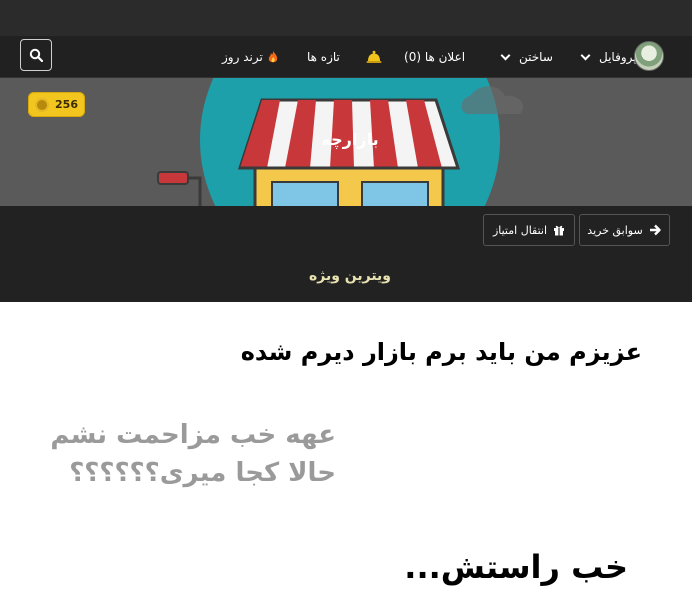 This screenshot has height=600, width=692. What do you see at coordinates (655, 230) in the screenshot?
I see `arrow-right-icon` at bounding box center [655, 230].